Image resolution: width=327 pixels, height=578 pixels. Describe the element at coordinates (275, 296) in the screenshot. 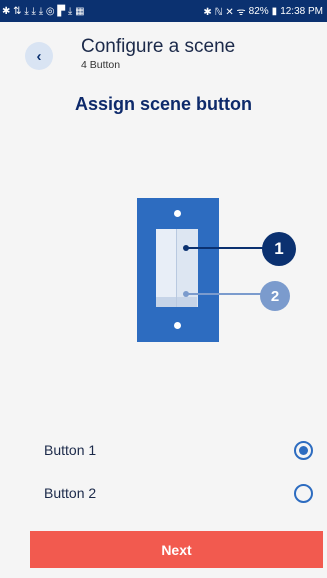

I see `button-2-marker: 2` at that location.